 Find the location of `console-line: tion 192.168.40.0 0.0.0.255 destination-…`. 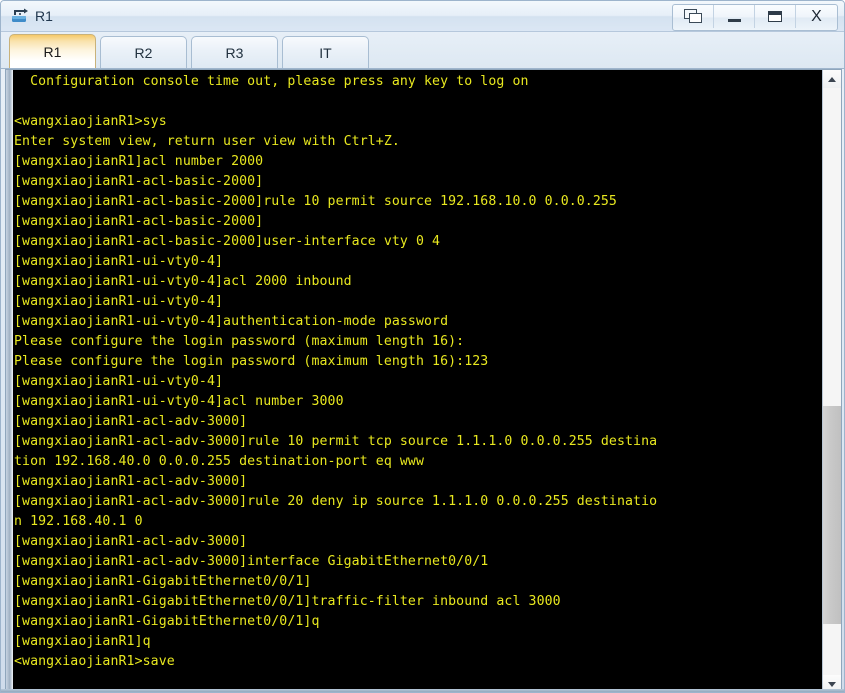

console-line: tion 192.168.40.0 0.0.0.255 destination-… is located at coordinates (219, 461).